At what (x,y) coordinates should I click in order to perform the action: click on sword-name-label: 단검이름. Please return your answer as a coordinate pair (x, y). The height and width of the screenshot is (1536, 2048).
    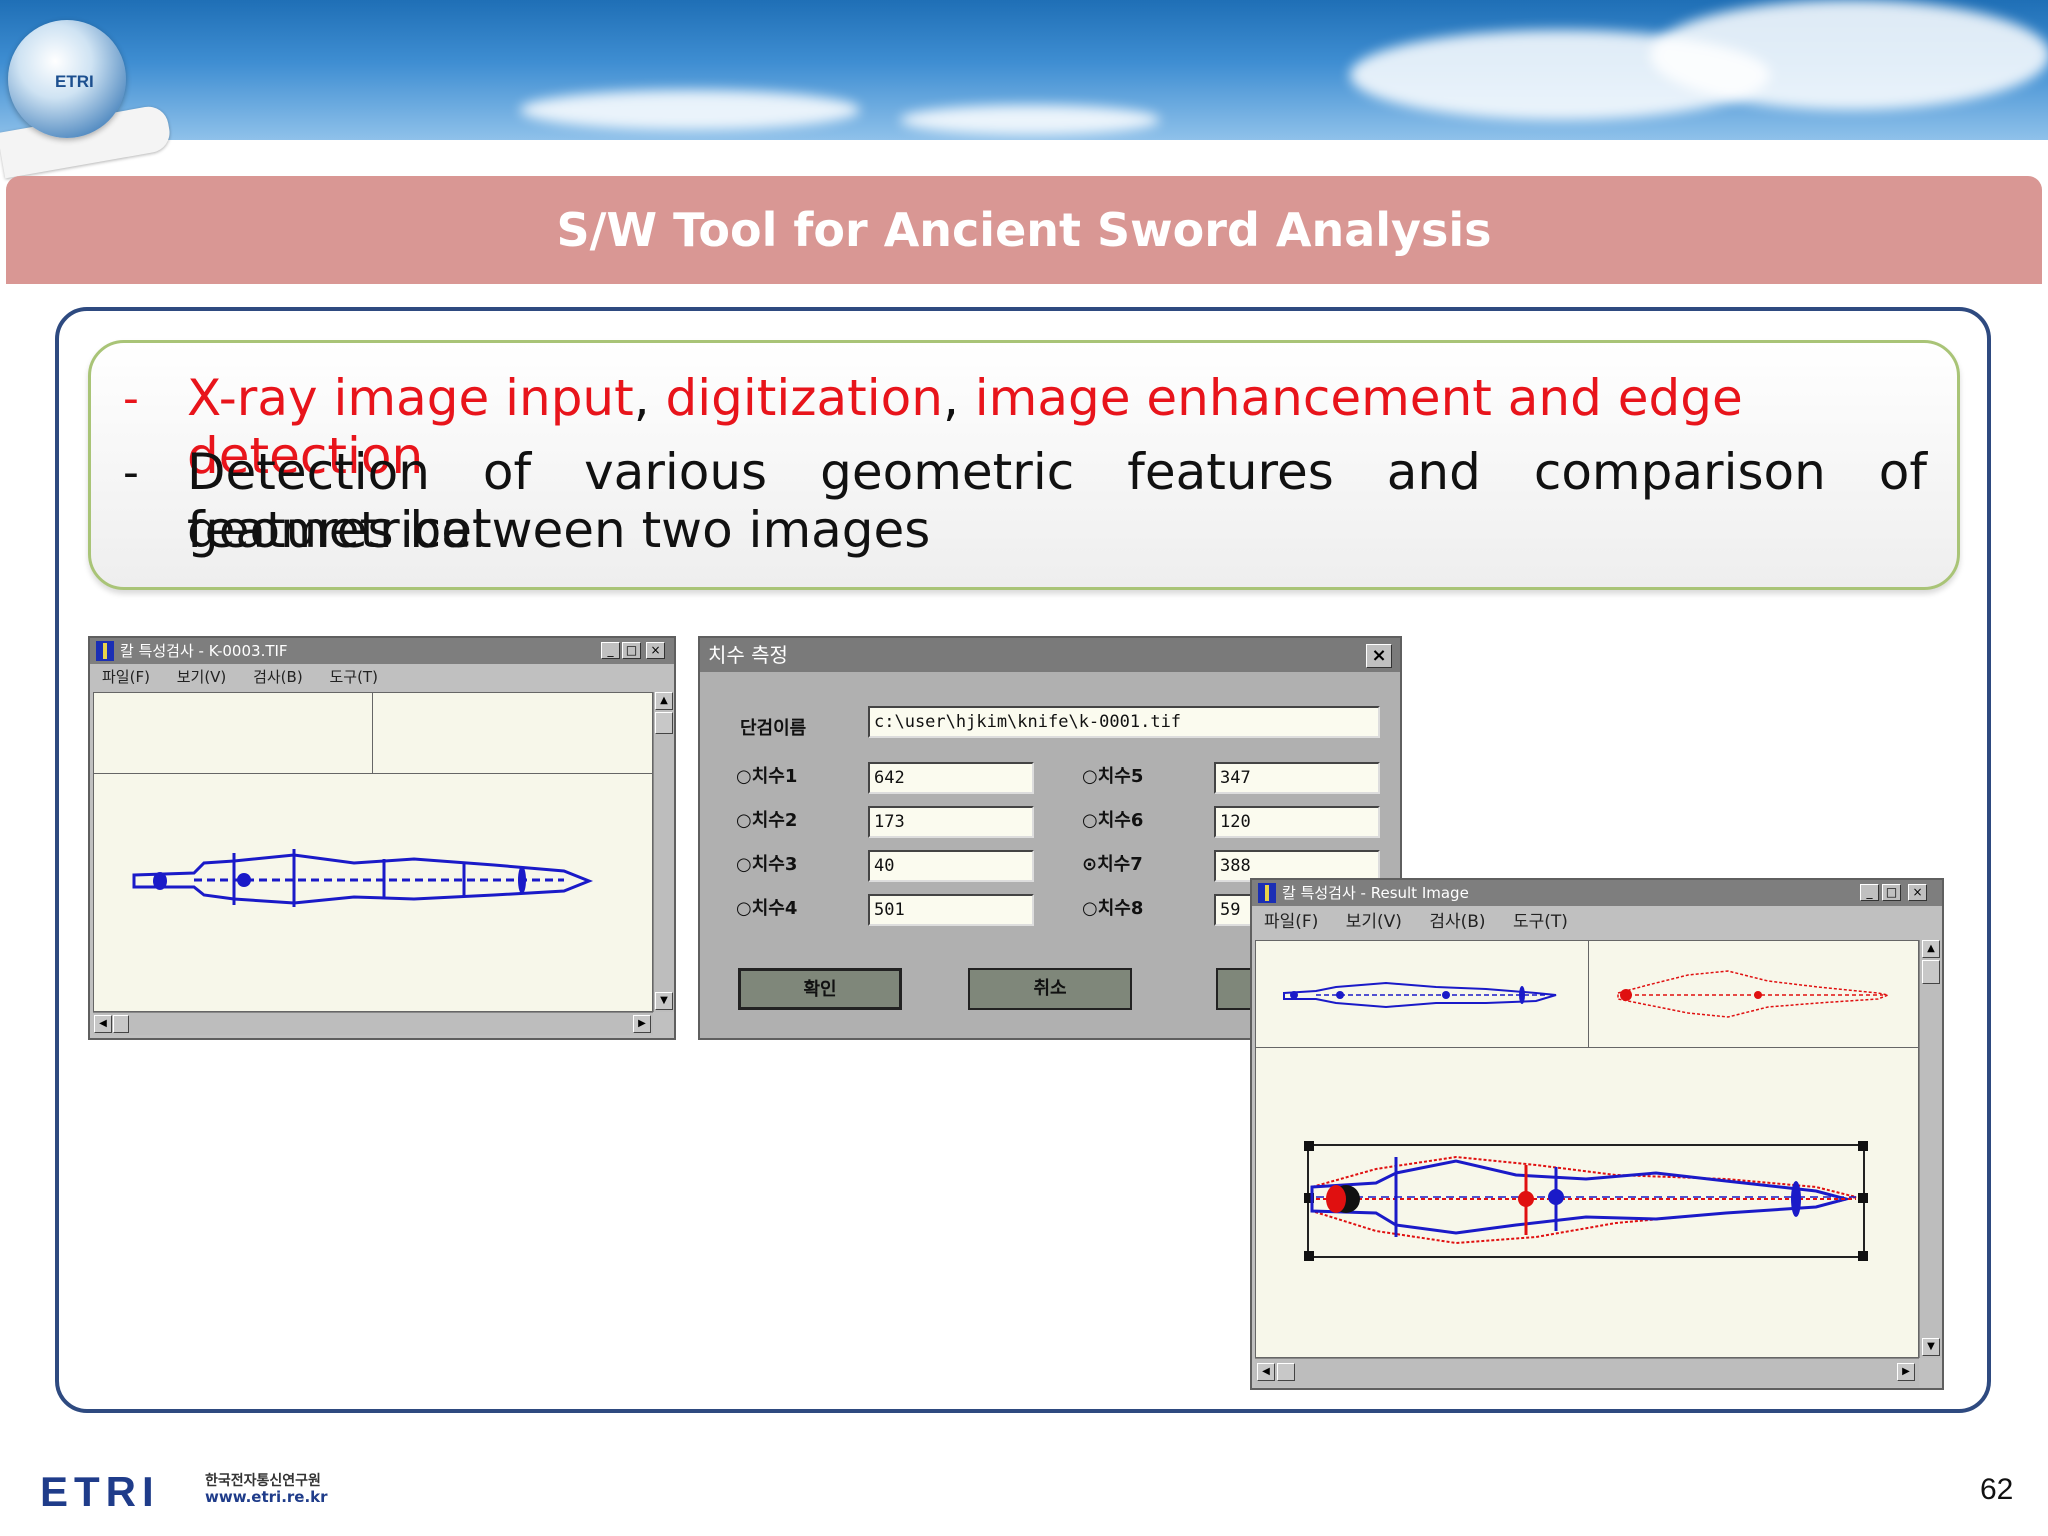
    Looking at the image, I should click on (773, 728).